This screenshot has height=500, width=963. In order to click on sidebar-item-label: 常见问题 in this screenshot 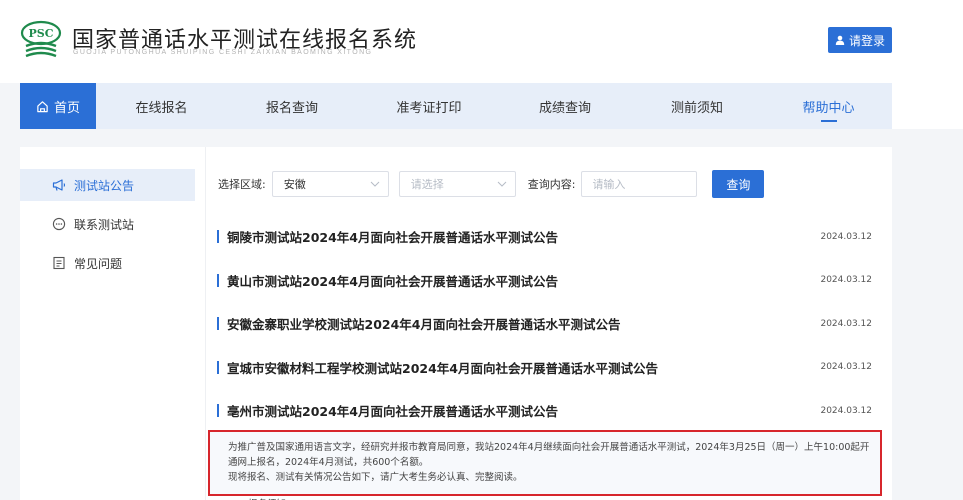, I will do `click(98, 263)`.